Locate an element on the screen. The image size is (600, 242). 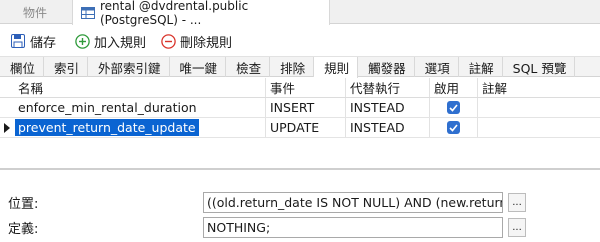
tab-sql-preview: SQL 預覽 is located at coordinates (539, 67).